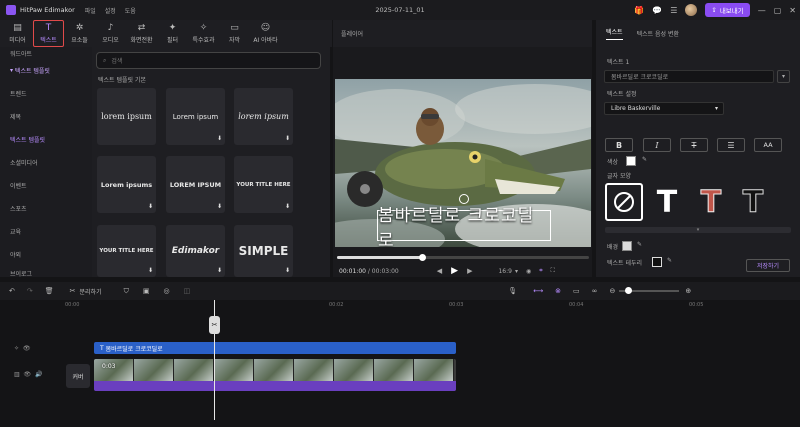  I want to click on template-tile: Lorem ipsums ⬇, so click(126, 184).